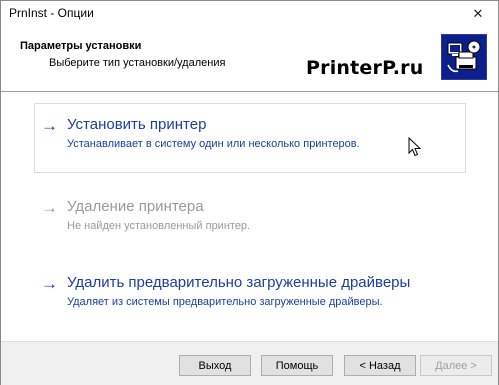  I want to click on exit-button-label: Выход, so click(215, 365).